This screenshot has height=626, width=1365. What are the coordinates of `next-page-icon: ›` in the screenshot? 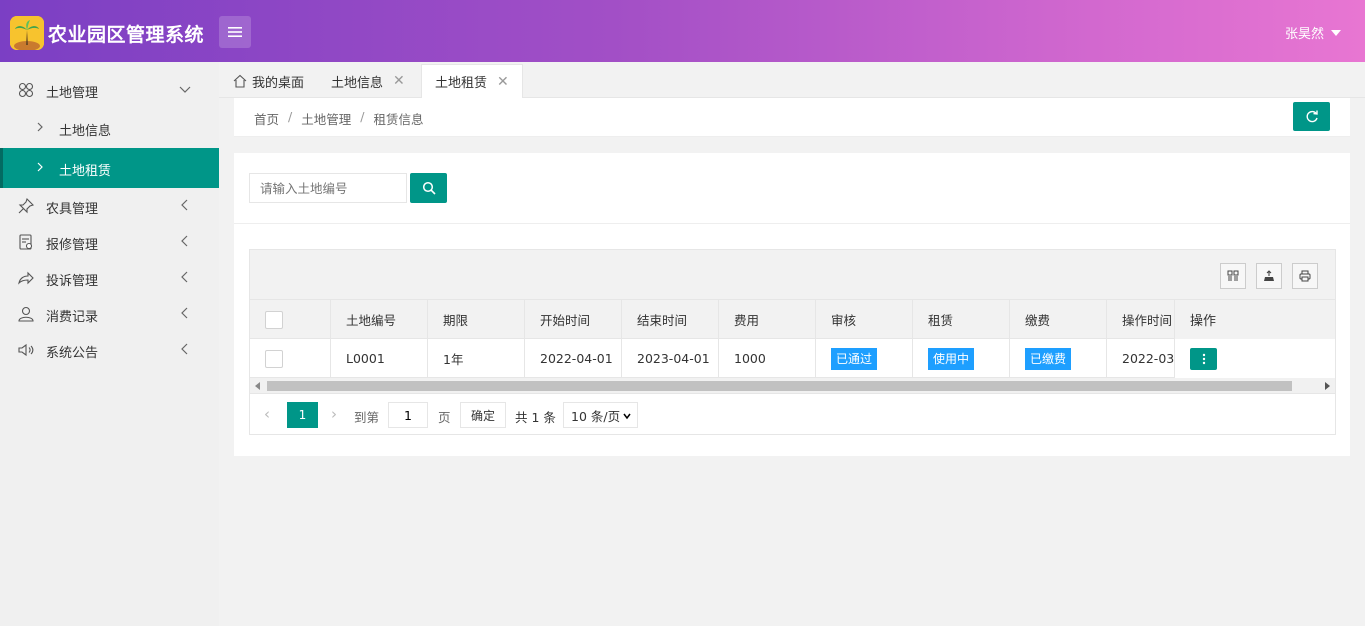 It's located at (334, 414).